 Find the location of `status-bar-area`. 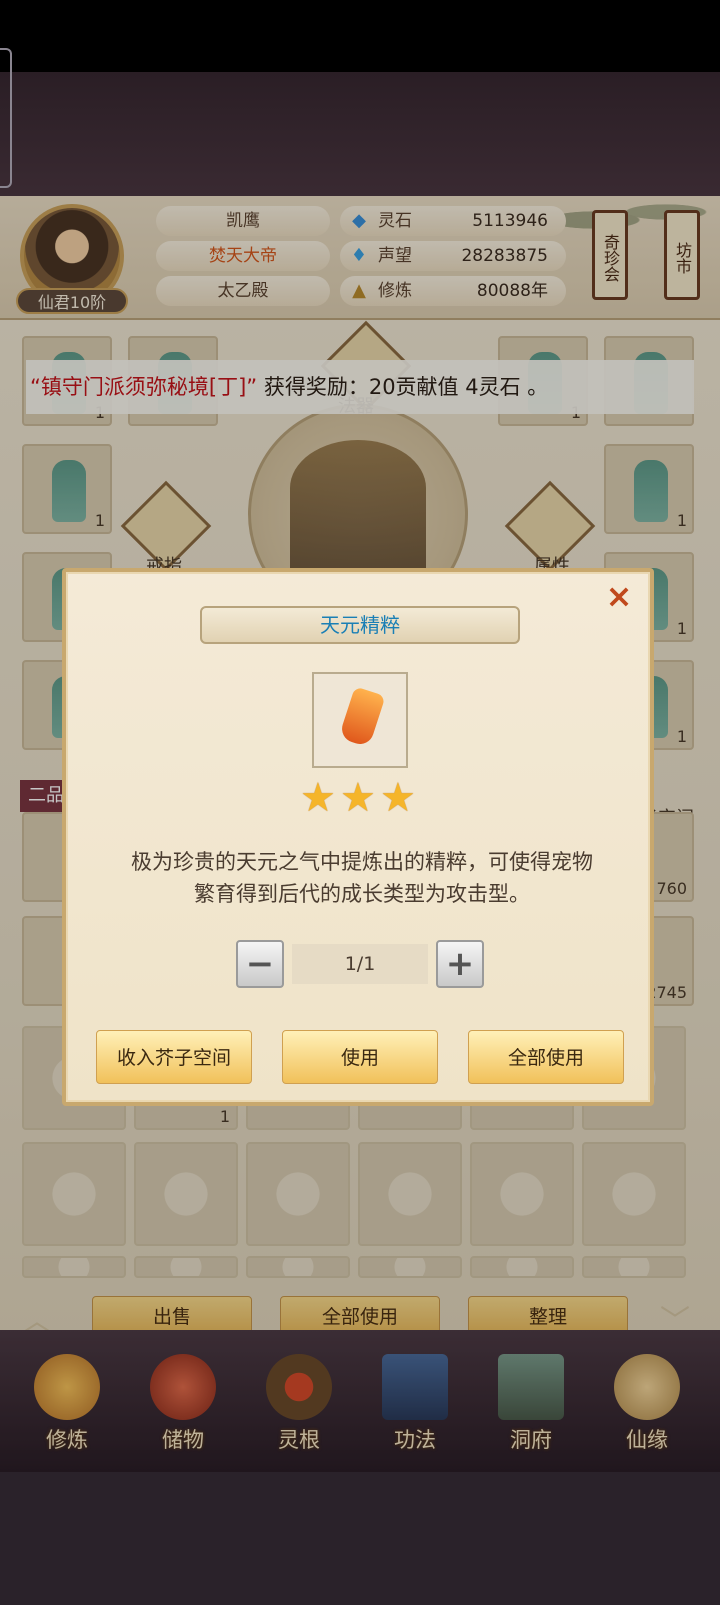

status-bar-area is located at coordinates (360, 36).